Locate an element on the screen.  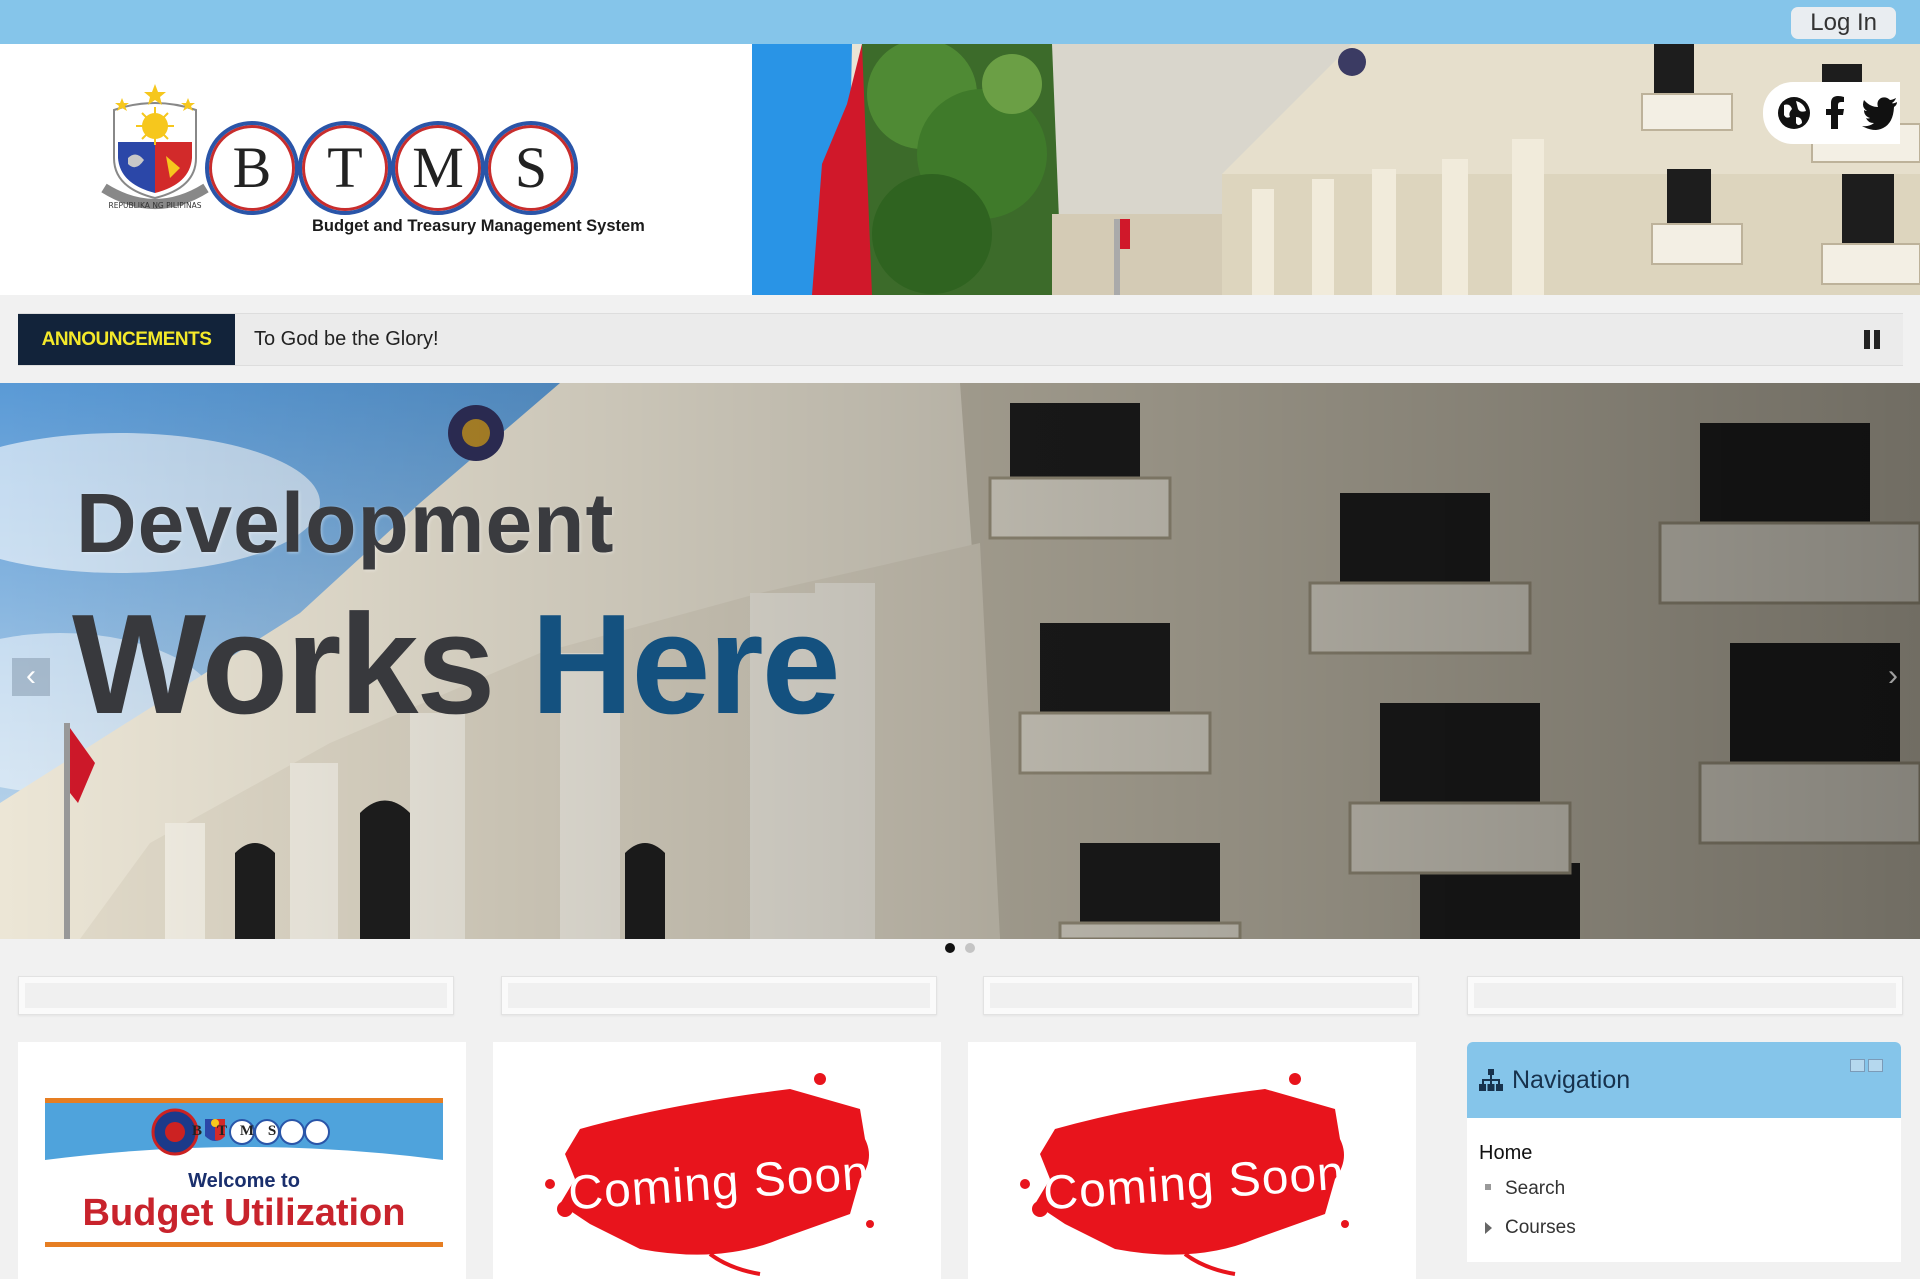
logo-letter-b: B is located at coordinates (252, 168).